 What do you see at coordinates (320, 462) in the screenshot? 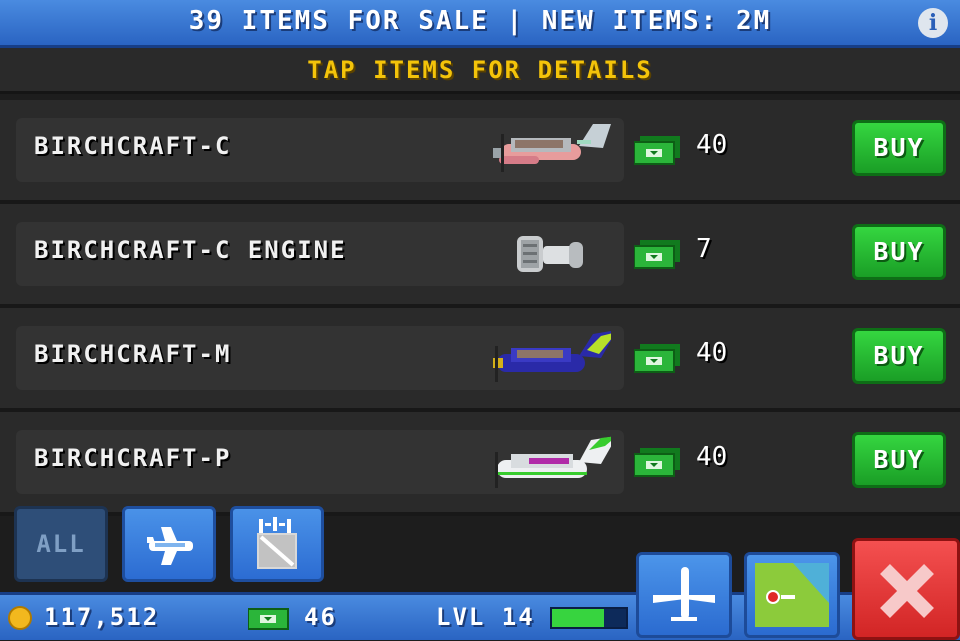
I see `item-panel: BIRCHCRAFT-P` at bounding box center [320, 462].